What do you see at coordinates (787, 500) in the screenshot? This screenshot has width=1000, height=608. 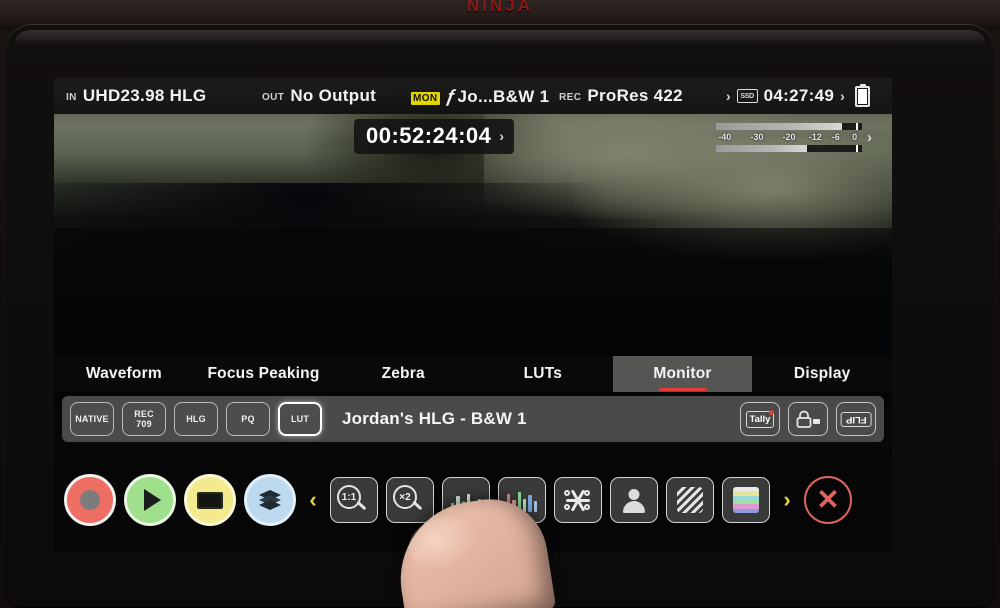 I see `dock-next-arrow-icon: ›` at bounding box center [787, 500].